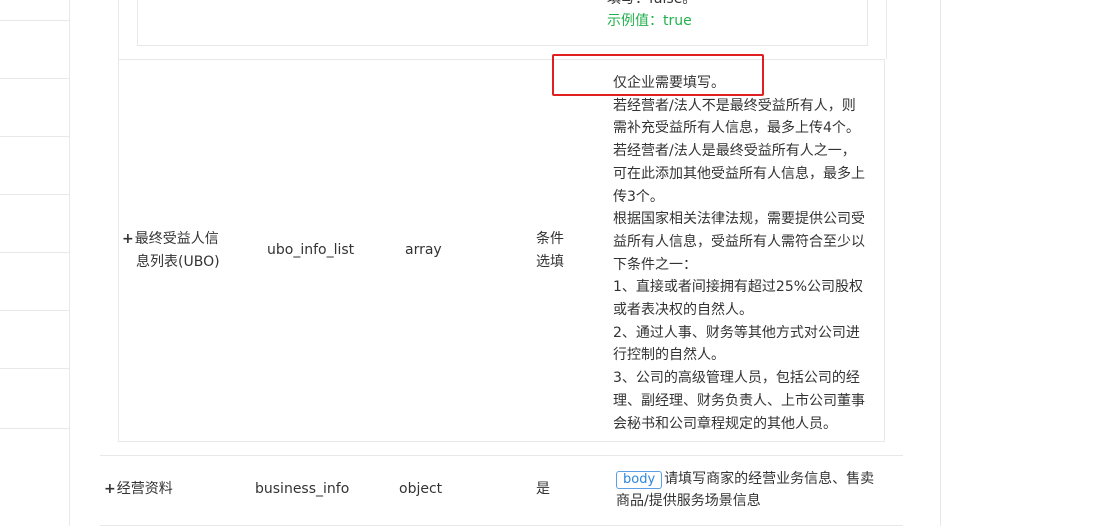 This screenshot has width=1093, height=526. Describe the element at coordinates (550, 251) in the screenshot. I see `ubo-required: 条件 选填` at that location.